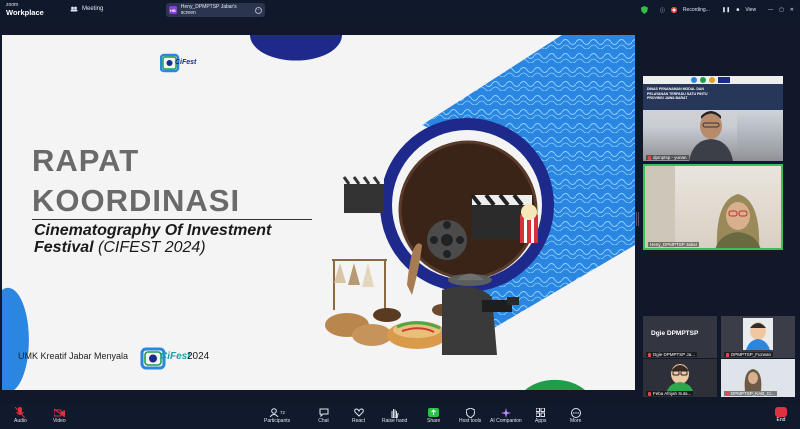 The width and height of the screenshot is (800, 429). Describe the element at coordinates (86, 160) in the screenshot. I see `slide-title-line1: RAPAT` at that location.